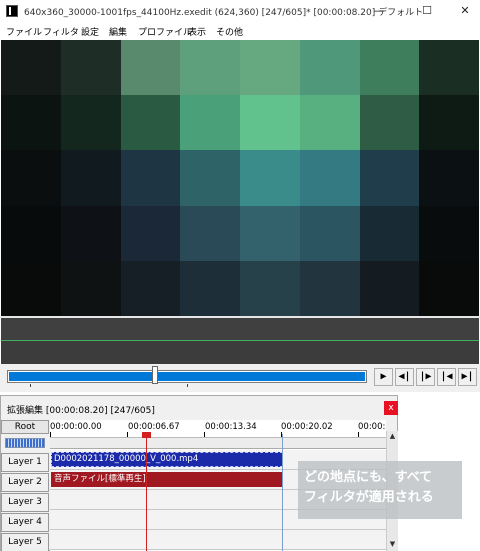 This screenshot has width=480, height=551. I want to click on seek-slider, so click(187, 376).